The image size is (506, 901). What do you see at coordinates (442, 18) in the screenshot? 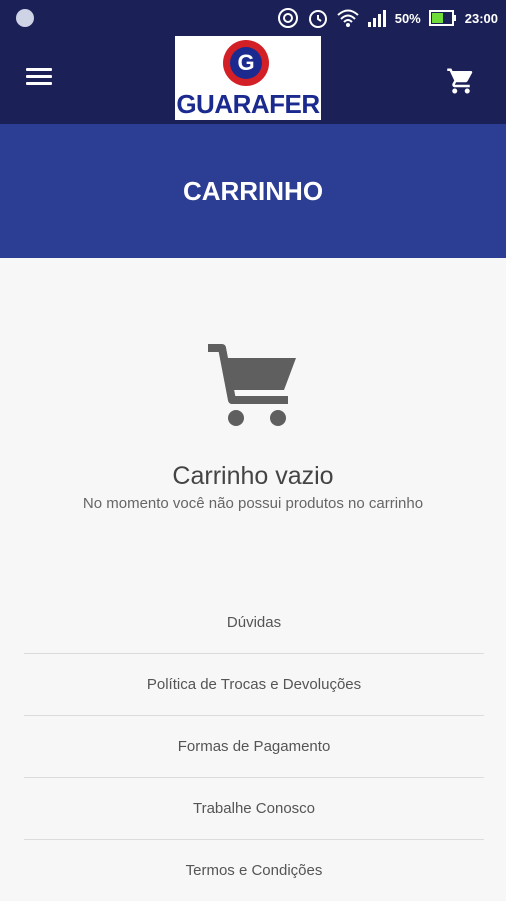
I see `battery-icon` at bounding box center [442, 18].